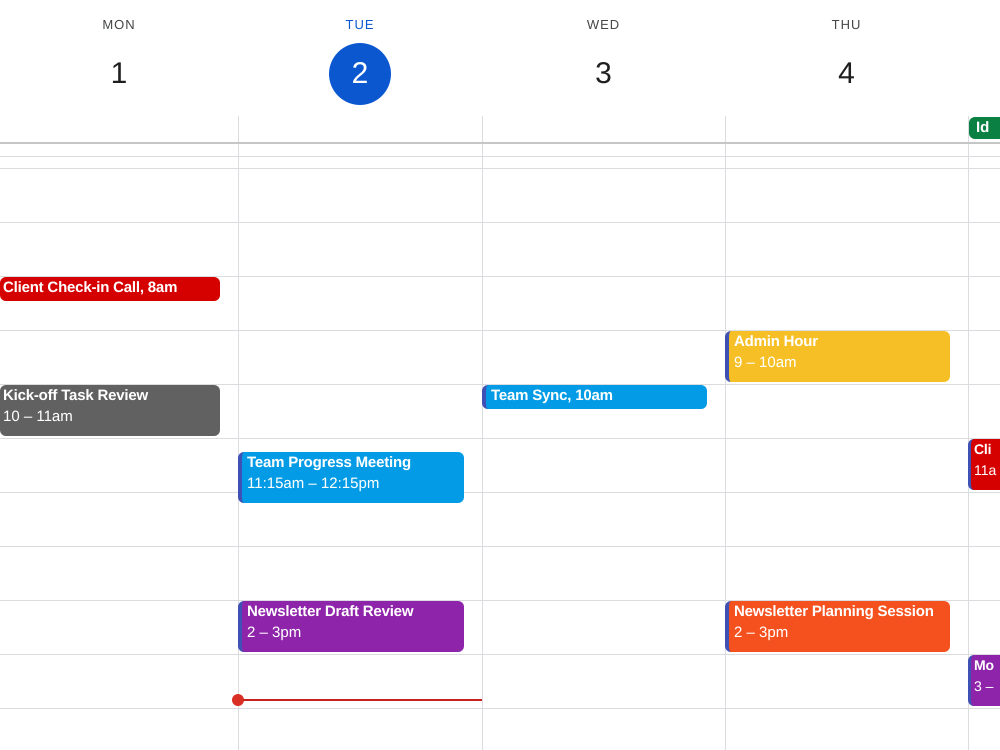 This screenshot has width=1000, height=750. What do you see at coordinates (360, 74) in the screenshot?
I see `date-number: 2` at bounding box center [360, 74].